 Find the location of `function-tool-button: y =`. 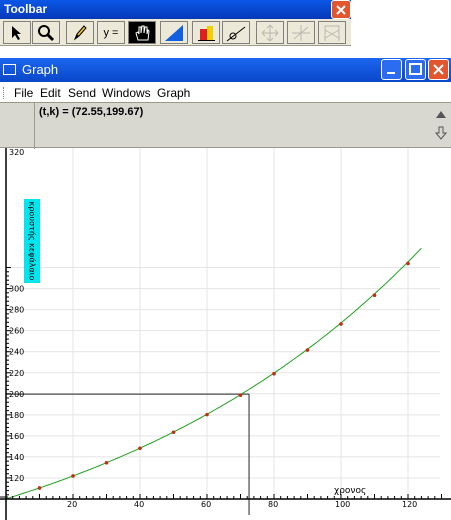

function-tool-button: y = is located at coordinates (111, 32).